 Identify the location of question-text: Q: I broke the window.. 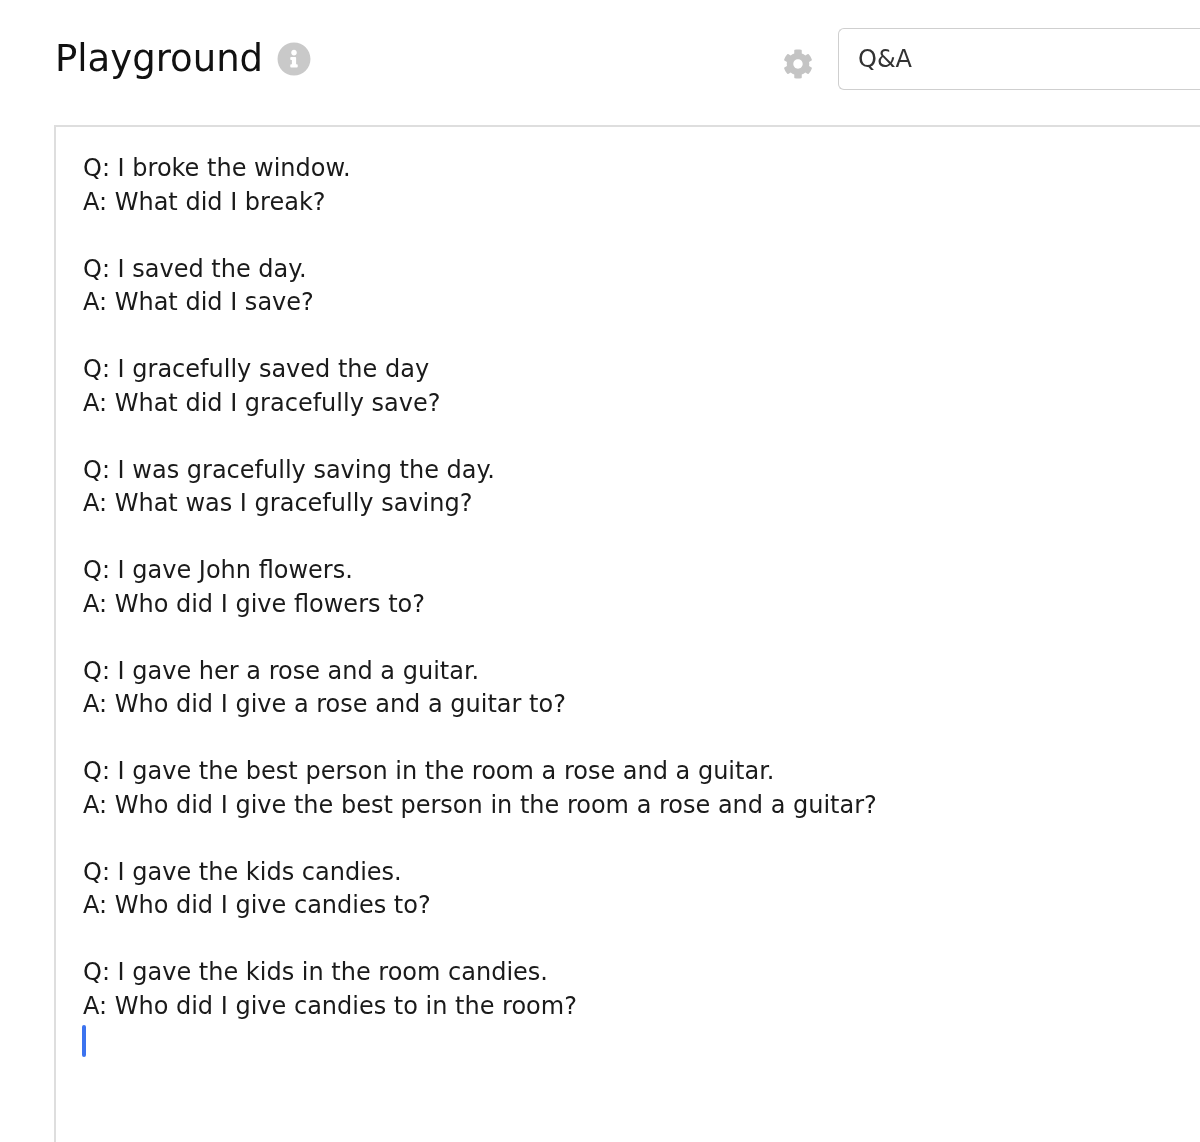
(217, 168).